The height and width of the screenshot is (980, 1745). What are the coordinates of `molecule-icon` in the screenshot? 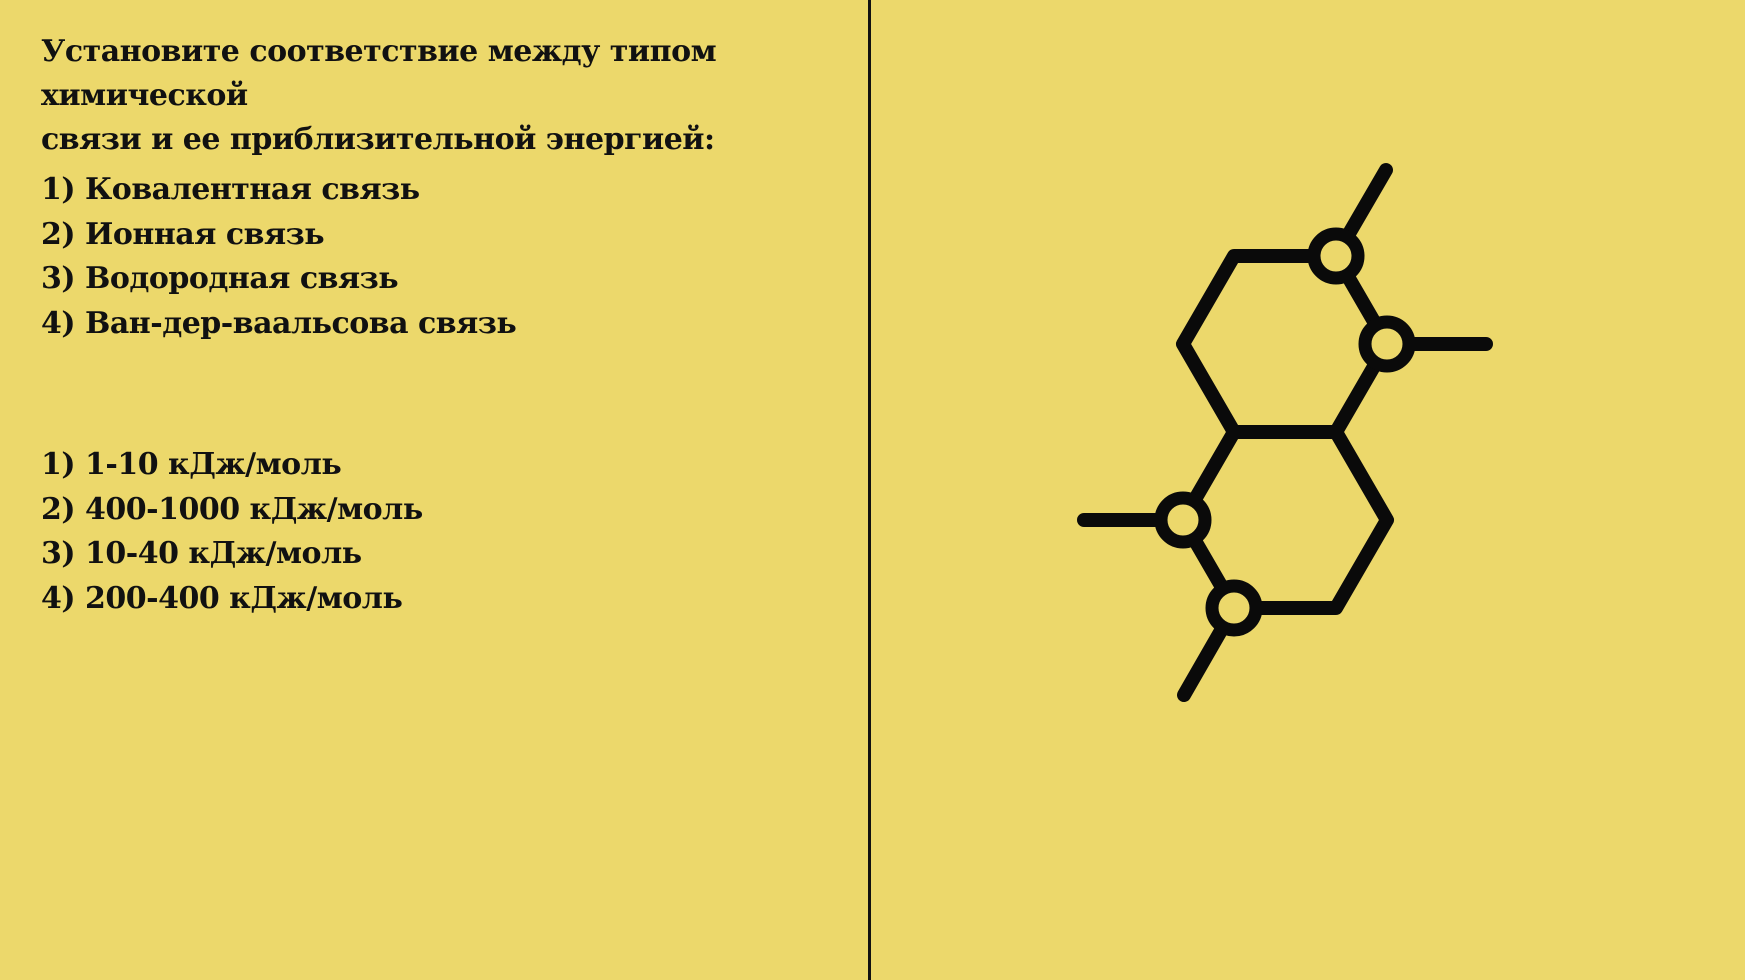 It's located at (1285, 432).